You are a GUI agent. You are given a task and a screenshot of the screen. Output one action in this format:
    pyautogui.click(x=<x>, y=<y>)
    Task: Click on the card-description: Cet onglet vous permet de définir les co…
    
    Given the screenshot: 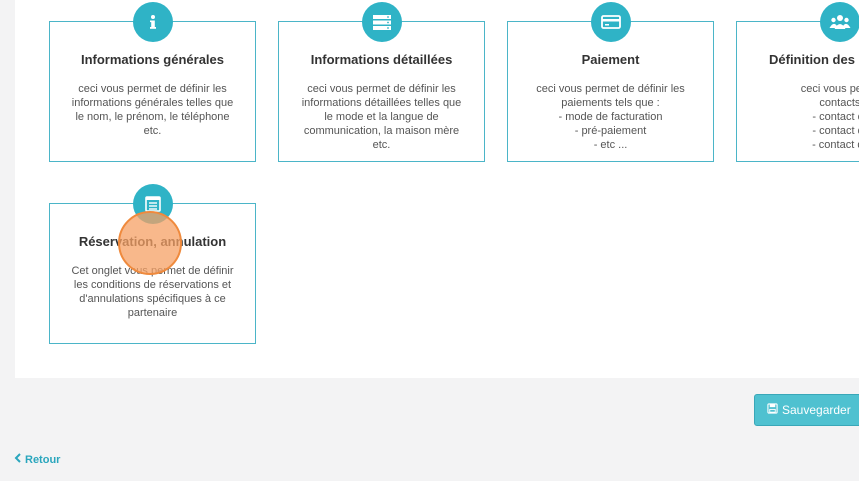 What is the action you would take?
    pyautogui.click(x=152, y=292)
    